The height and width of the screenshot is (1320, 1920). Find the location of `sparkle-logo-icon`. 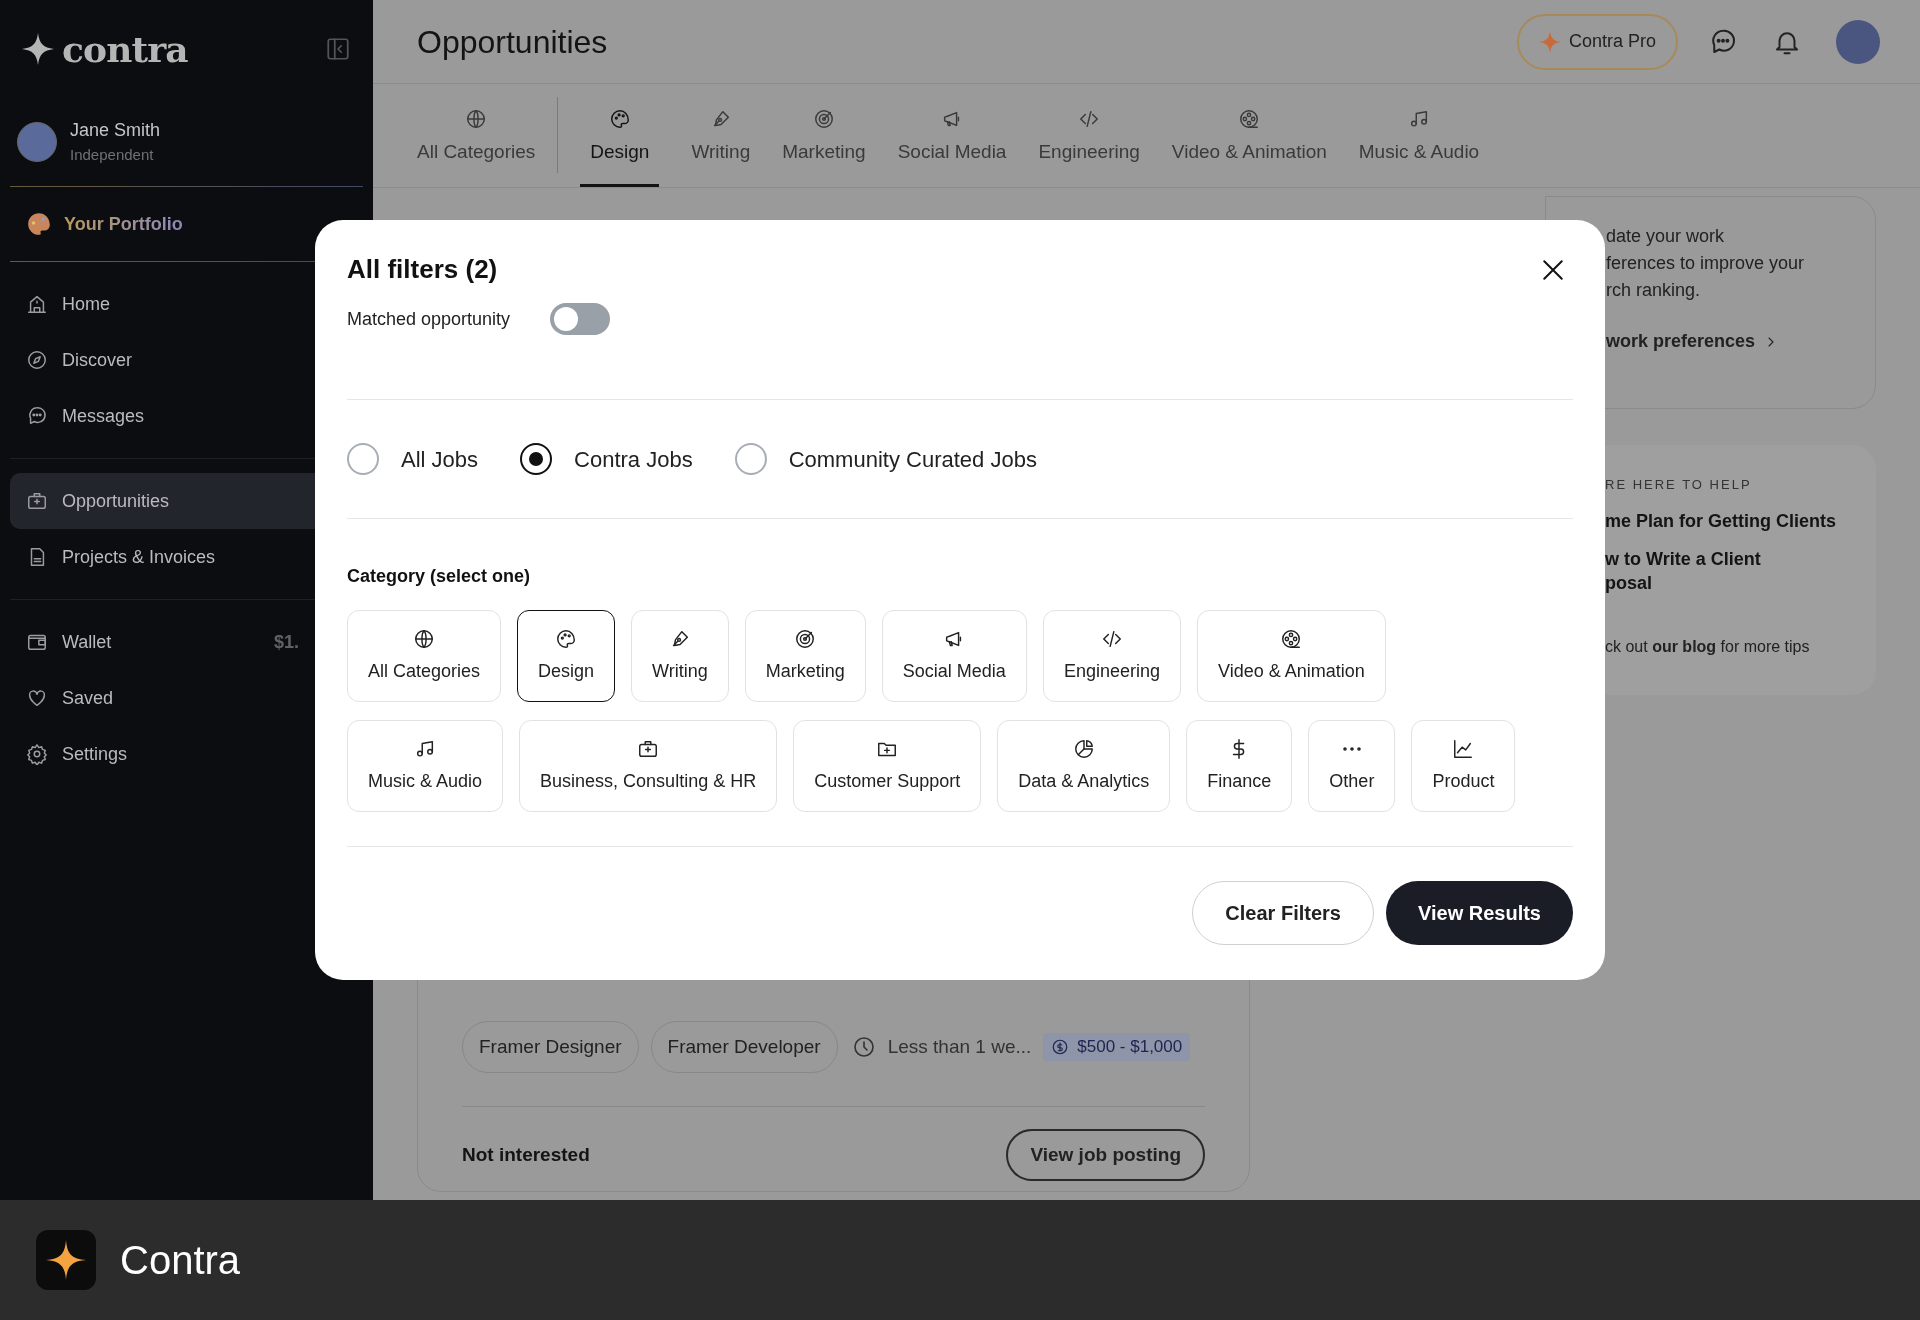

sparkle-logo-icon is located at coordinates (38, 49).